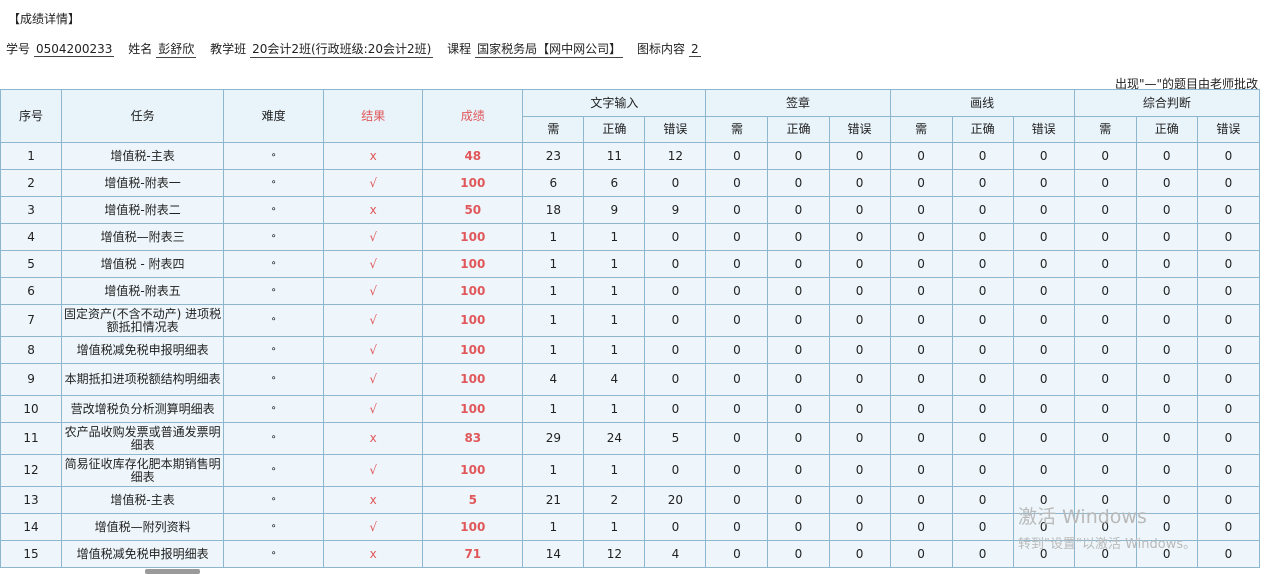  I want to click on subheader-correct: 正确, so click(614, 129).